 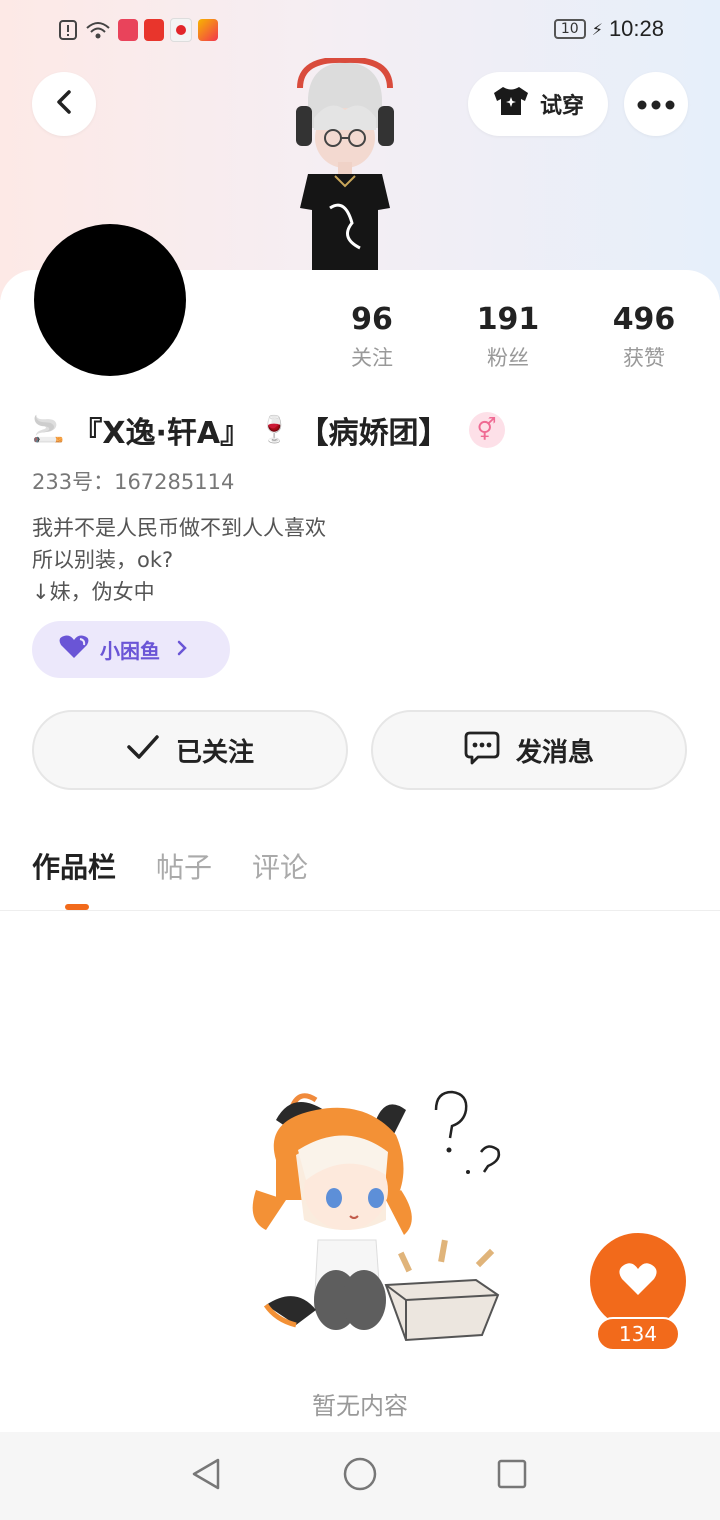 What do you see at coordinates (179, 528) in the screenshot?
I see `bio-line: 我并不是人民币做不到人人喜欢` at bounding box center [179, 528].